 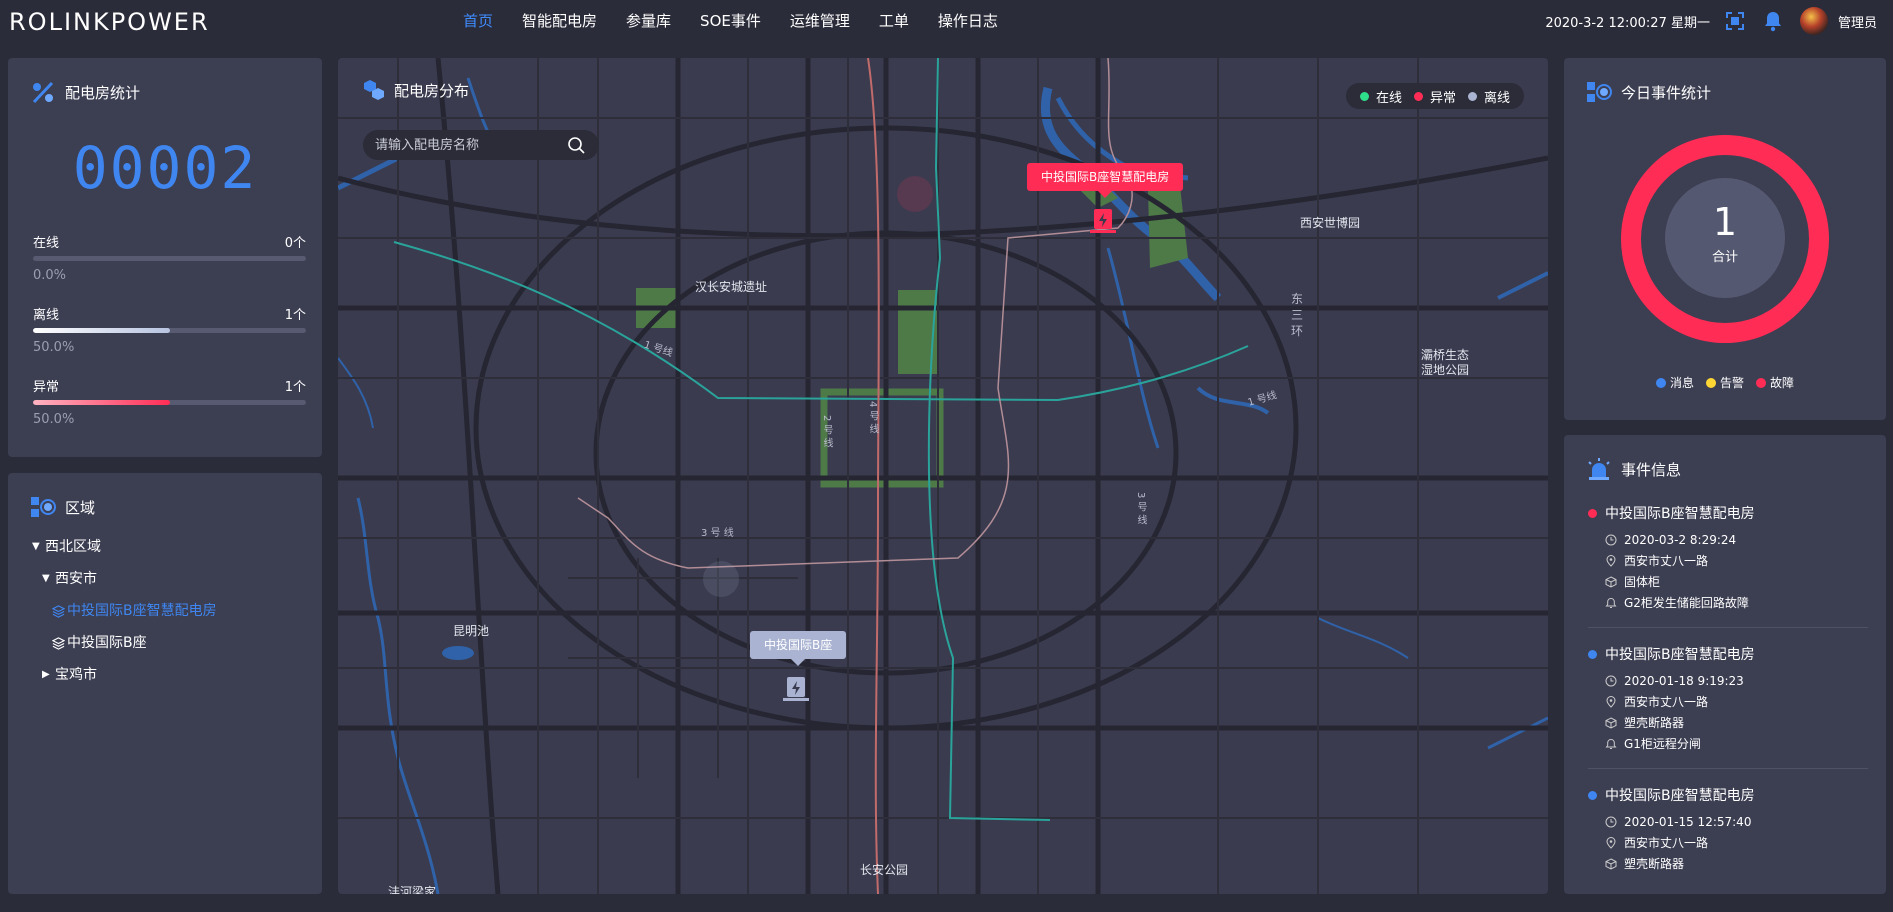 What do you see at coordinates (1662, 744) in the screenshot?
I see `event-message: G1柜远程分闸` at bounding box center [1662, 744].